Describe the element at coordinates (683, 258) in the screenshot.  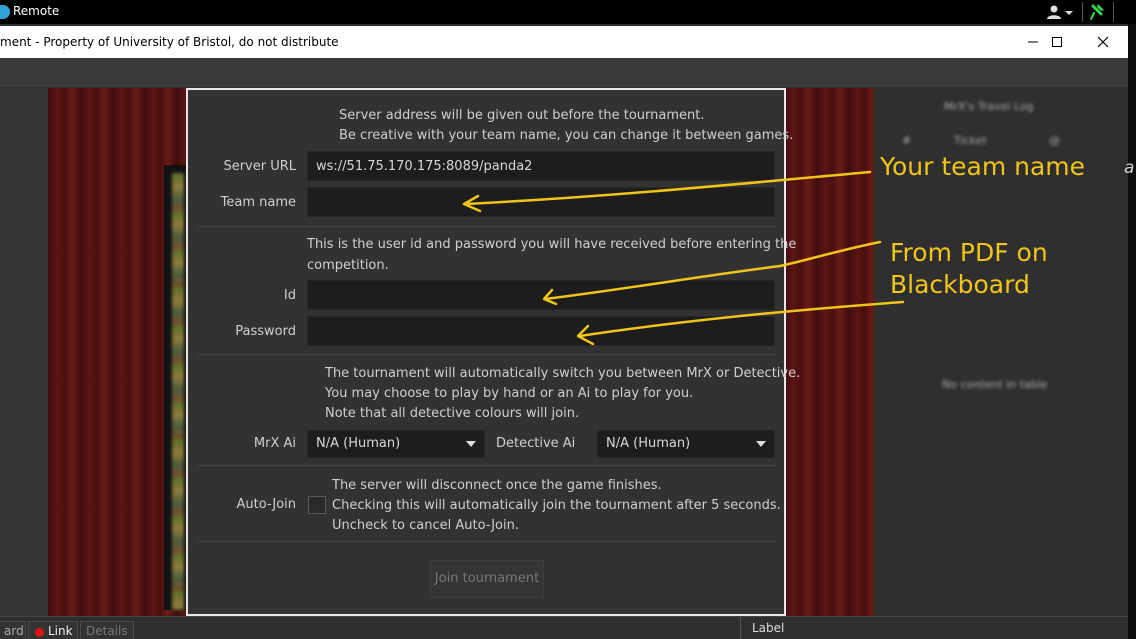
I see `annotation-arrows` at that location.